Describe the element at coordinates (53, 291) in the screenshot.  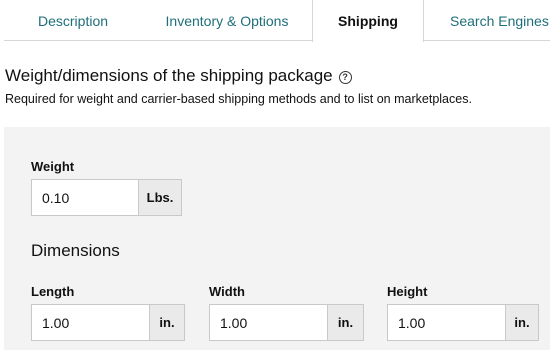
I see `length-label: Length` at that location.